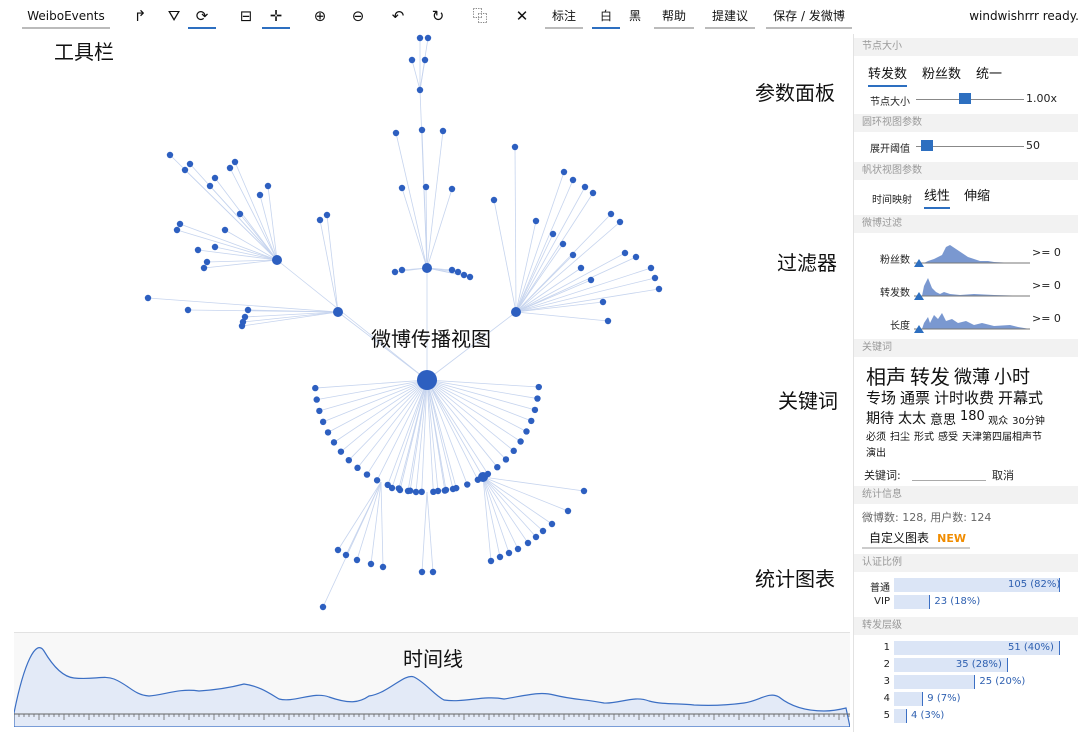  Describe the element at coordinates (606, 17) in the screenshot. I see `white-theme-button: 白` at that location.